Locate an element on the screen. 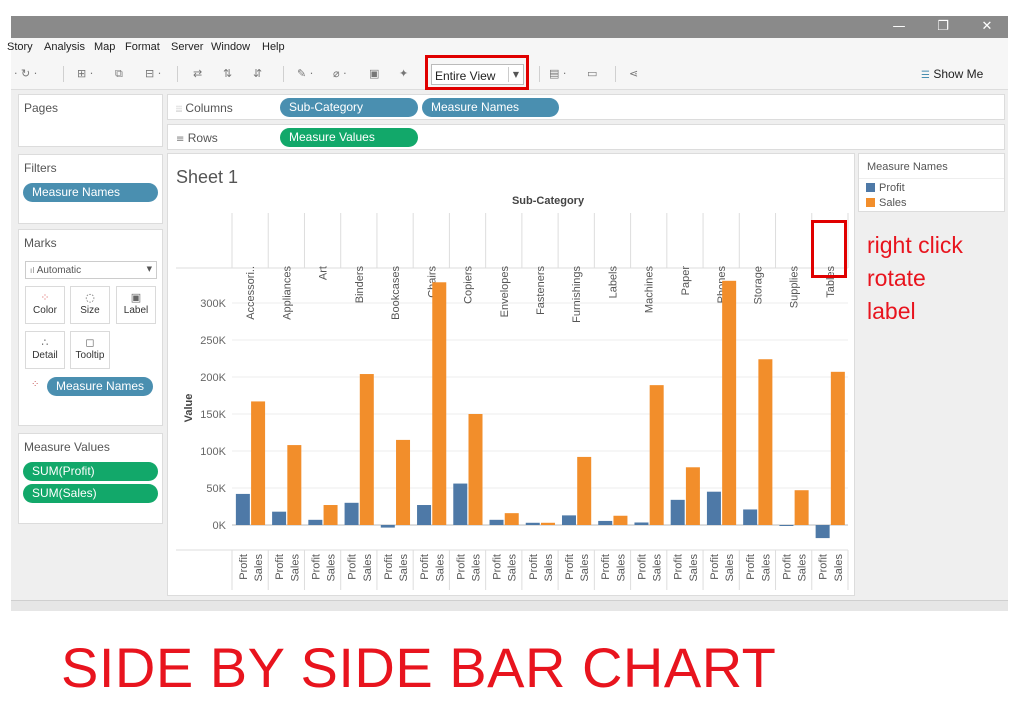 This screenshot has width=1024, height=705. measure-label-profit-16: Profit is located at coordinates (824, 567).